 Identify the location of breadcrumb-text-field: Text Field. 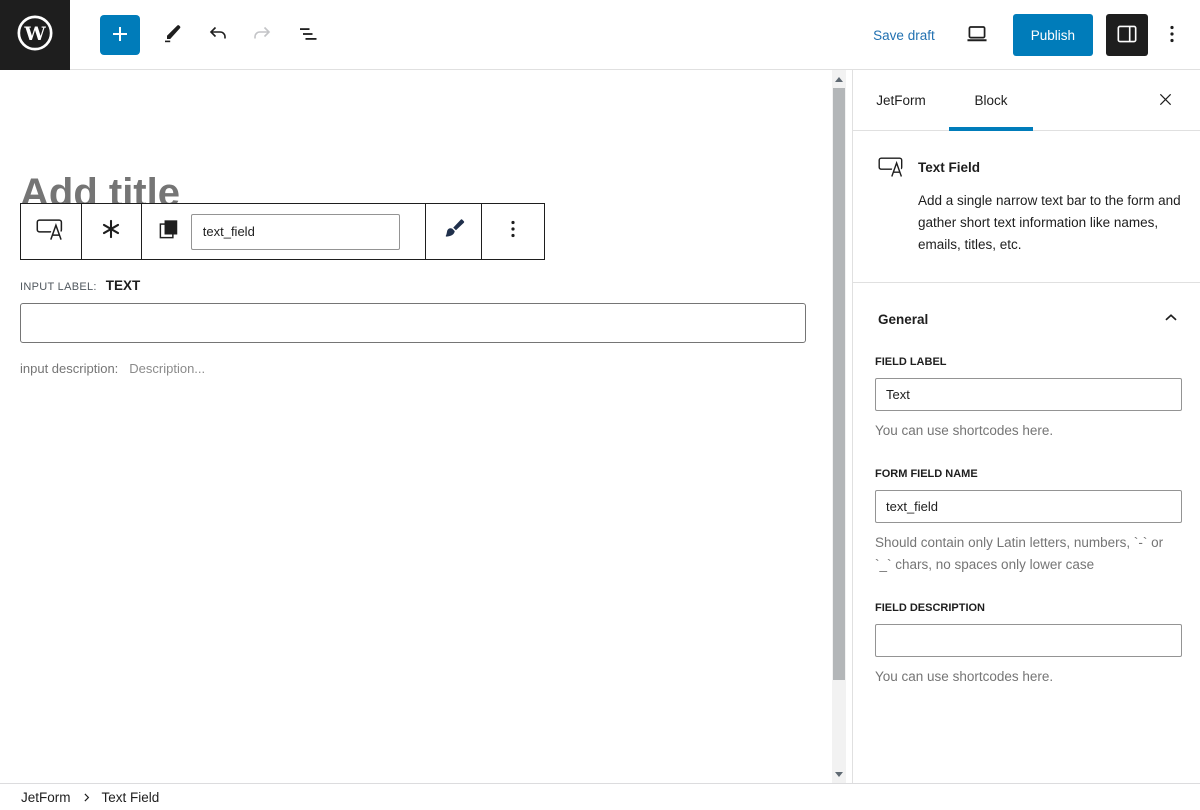
(131, 797).